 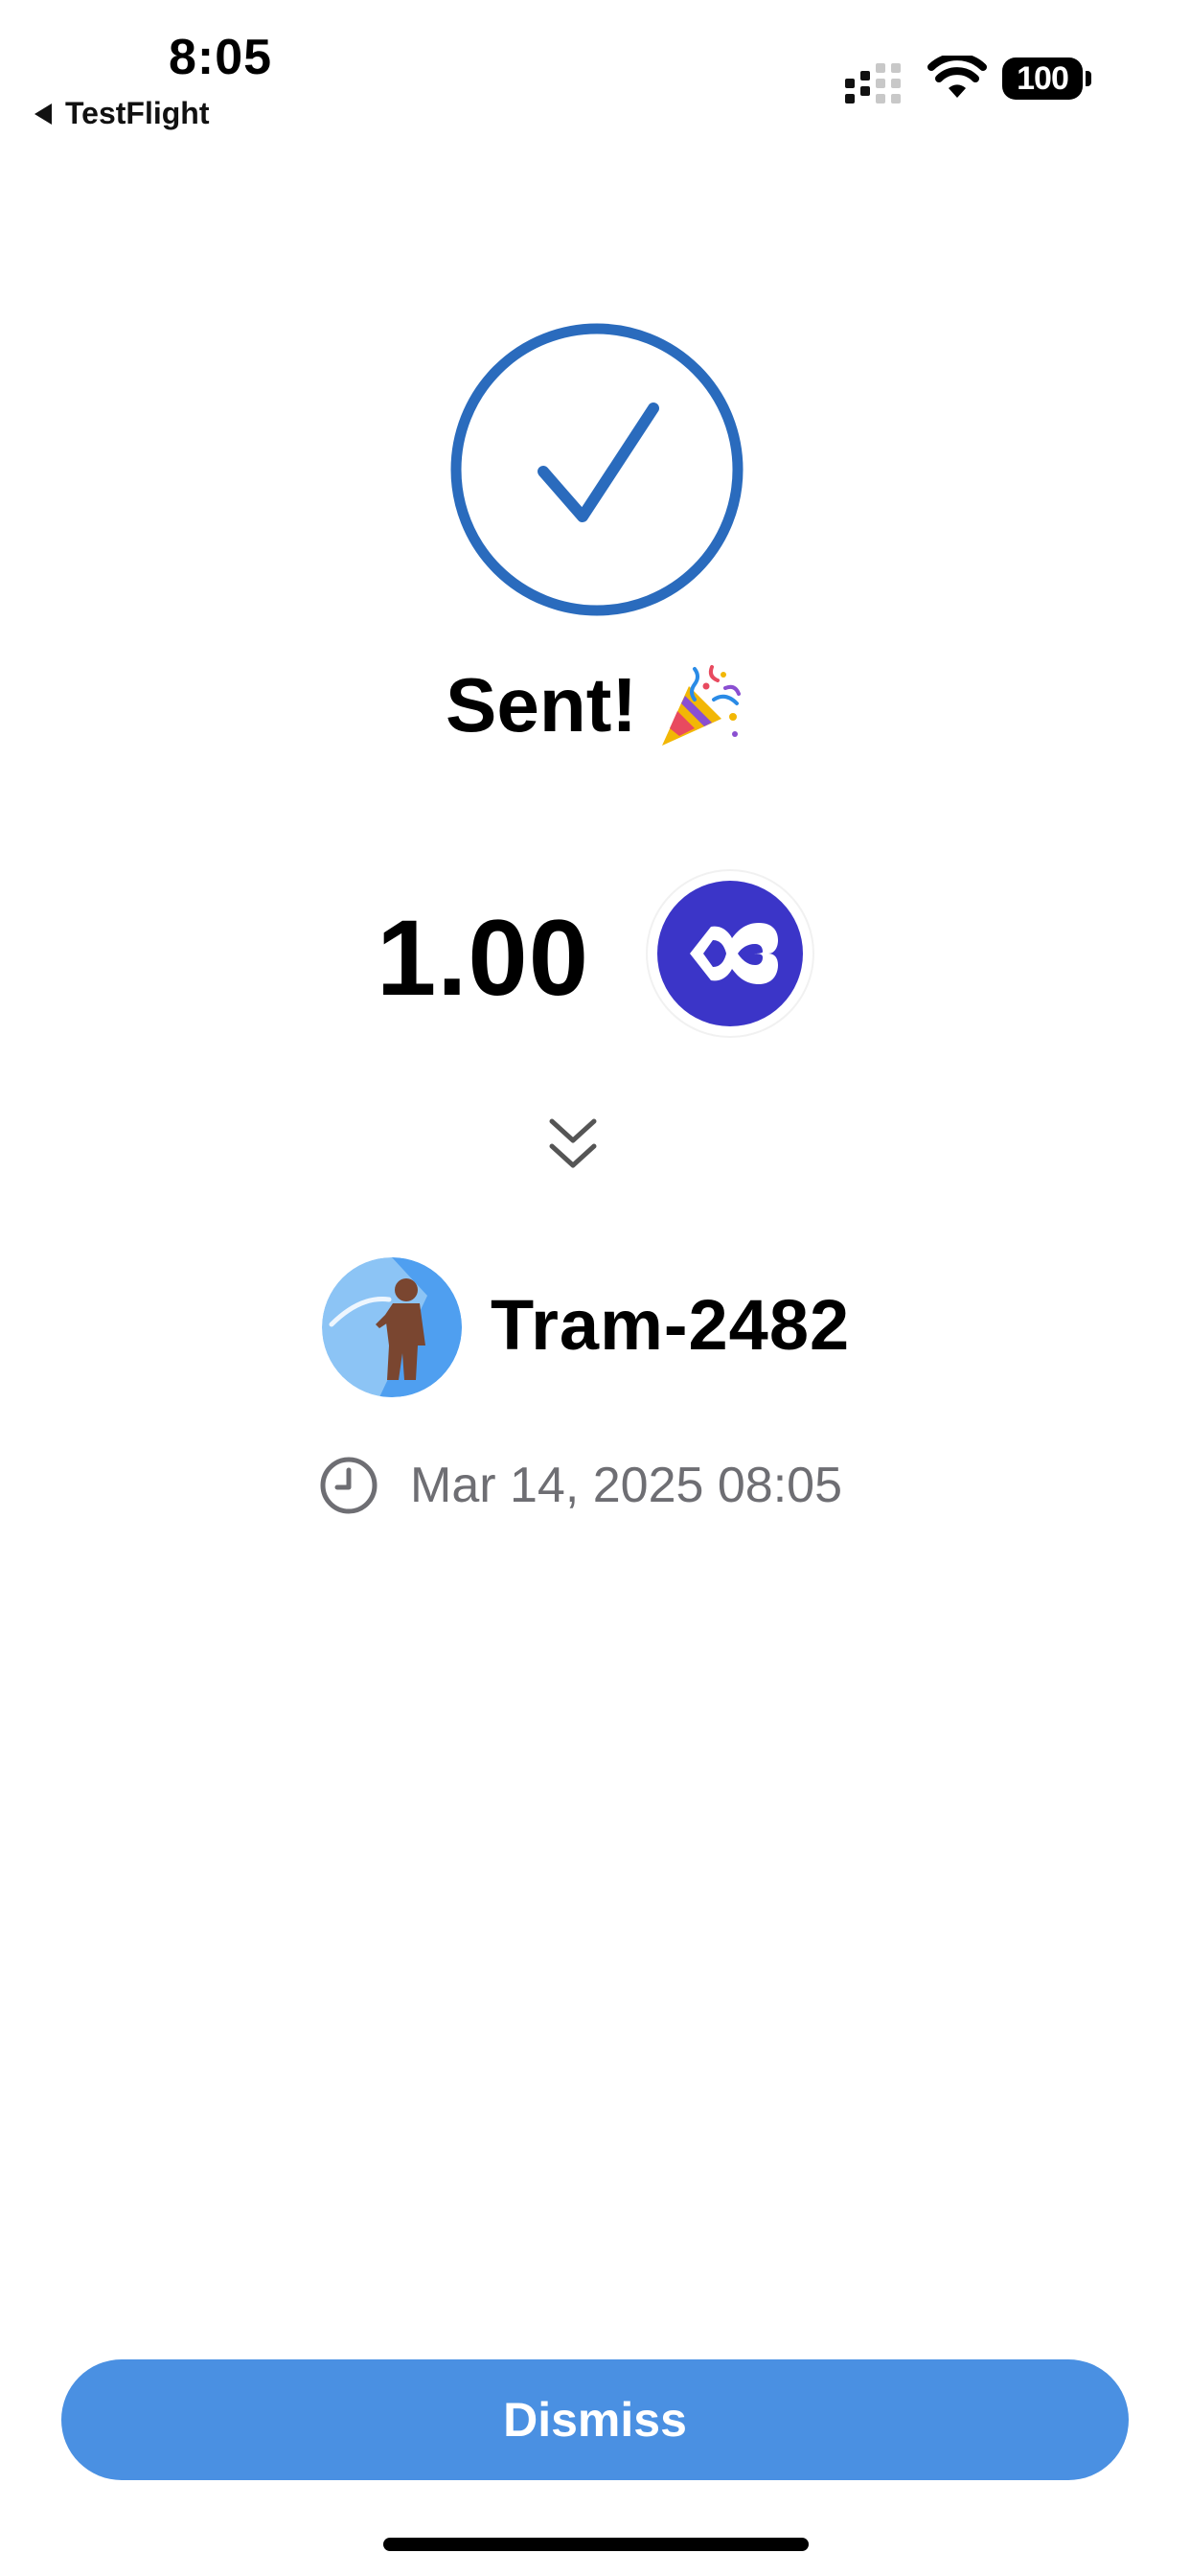 What do you see at coordinates (542, 705) in the screenshot?
I see `sent-title: Sent!` at bounding box center [542, 705].